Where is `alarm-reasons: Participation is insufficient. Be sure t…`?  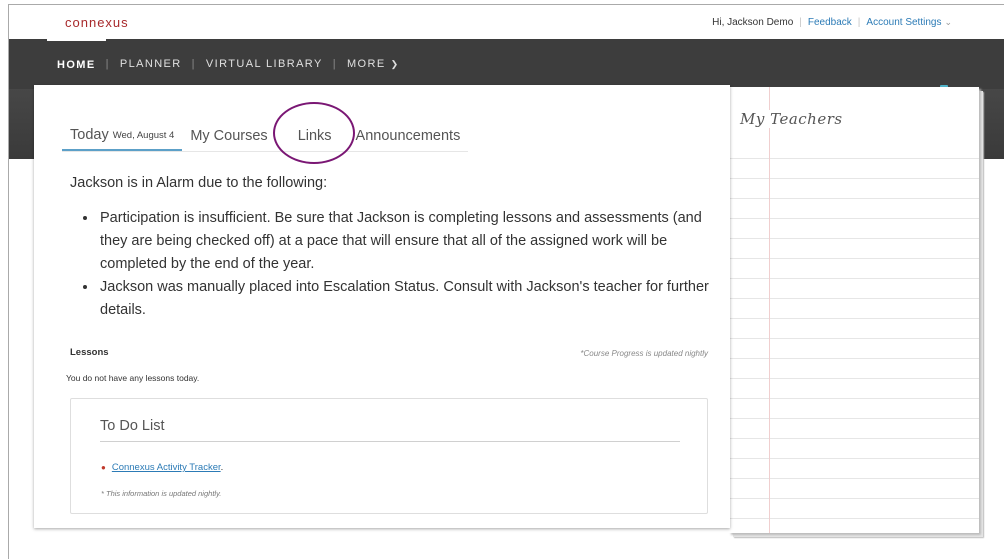
alarm-reasons: Participation is insufficient. Be sure t… is located at coordinates (396, 264).